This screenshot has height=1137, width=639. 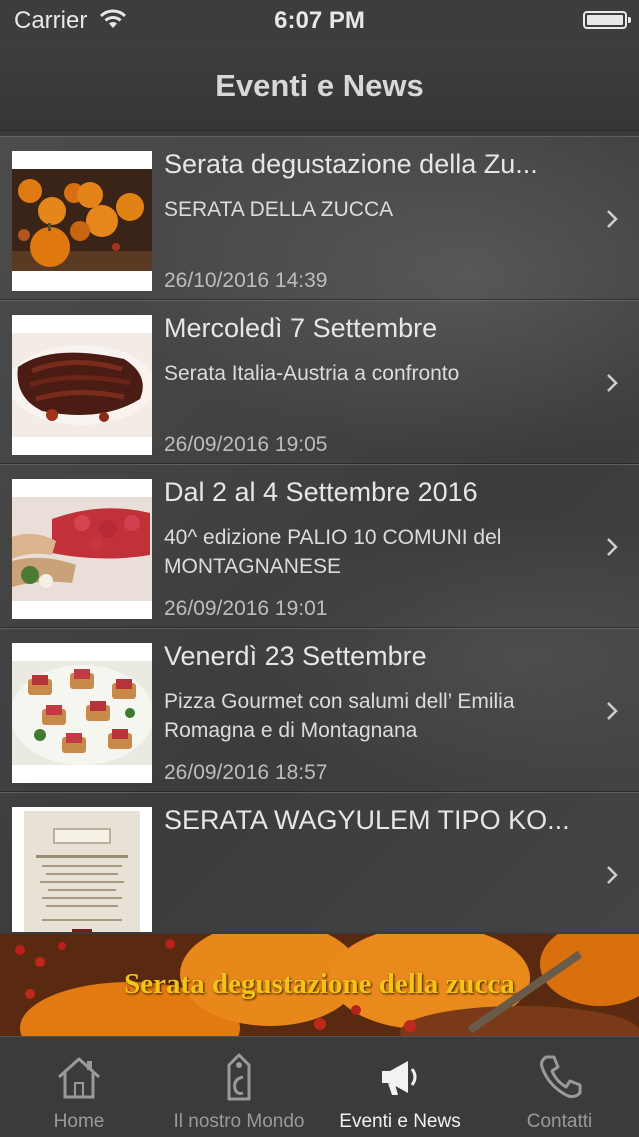 I want to click on menu-flyer-image, so click(x=82, y=869).